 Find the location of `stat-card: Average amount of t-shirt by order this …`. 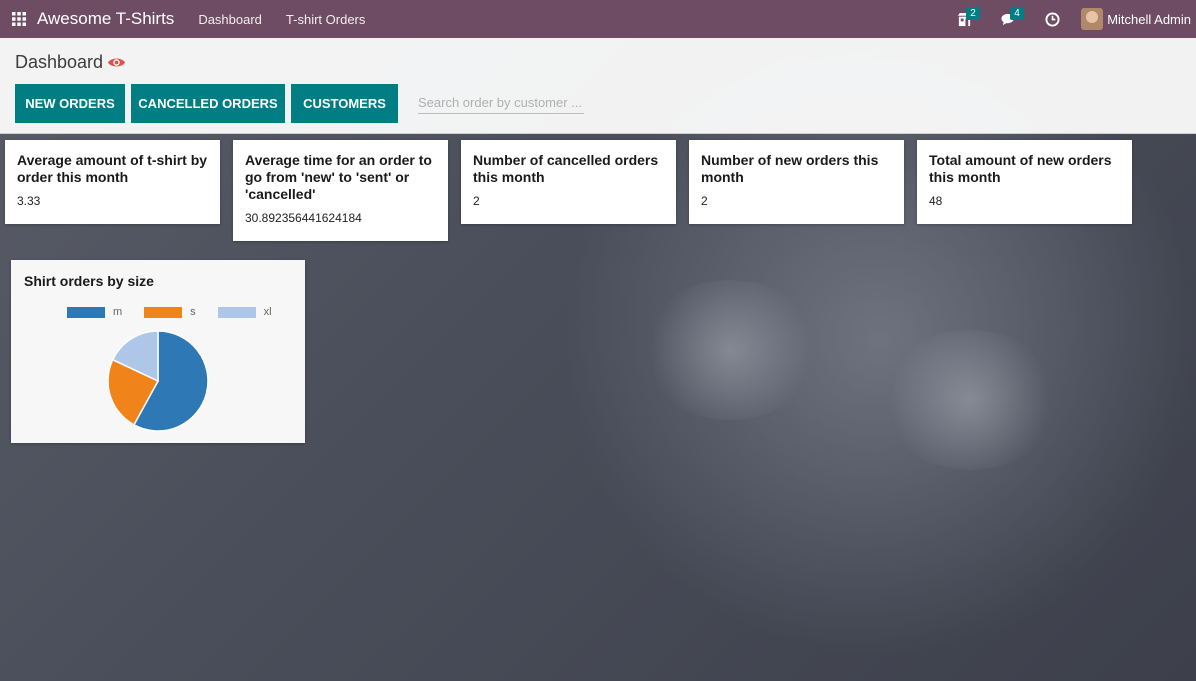

stat-card: Average amount of t-shirt by order this … is located at coordinates (112, 182).